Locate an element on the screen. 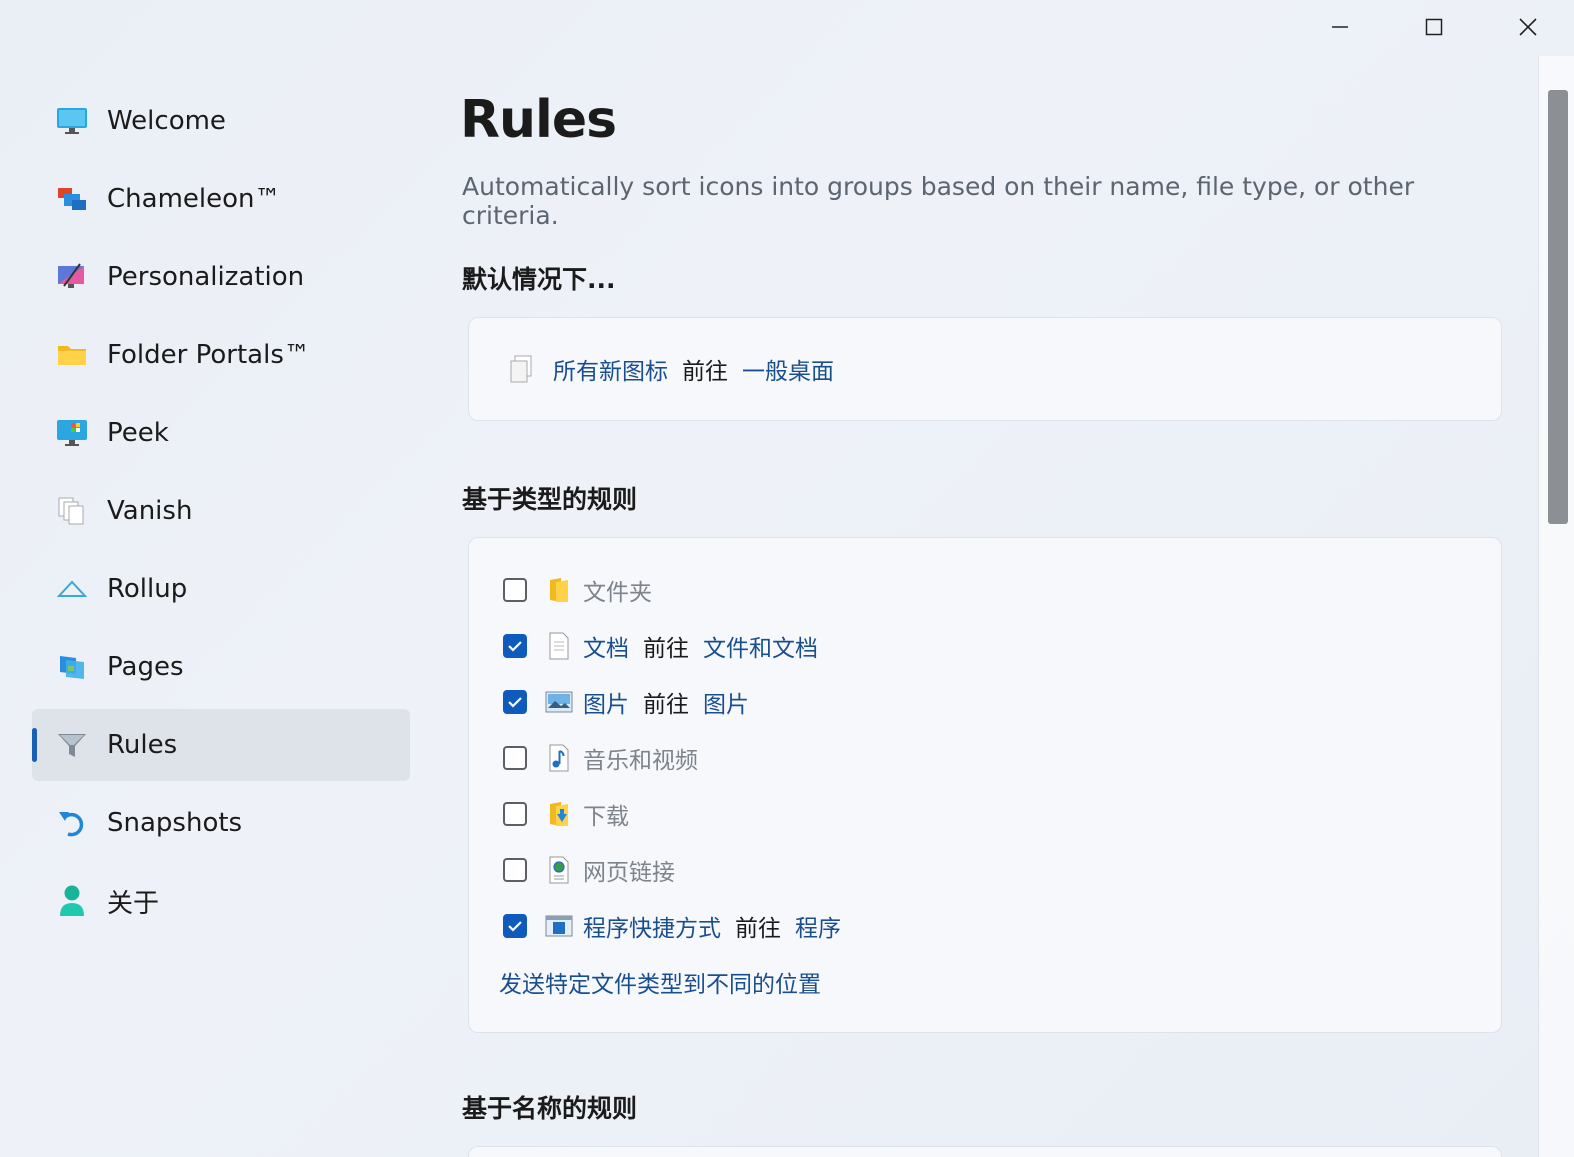  files-stack-icon is located at coordinates (521, 369).